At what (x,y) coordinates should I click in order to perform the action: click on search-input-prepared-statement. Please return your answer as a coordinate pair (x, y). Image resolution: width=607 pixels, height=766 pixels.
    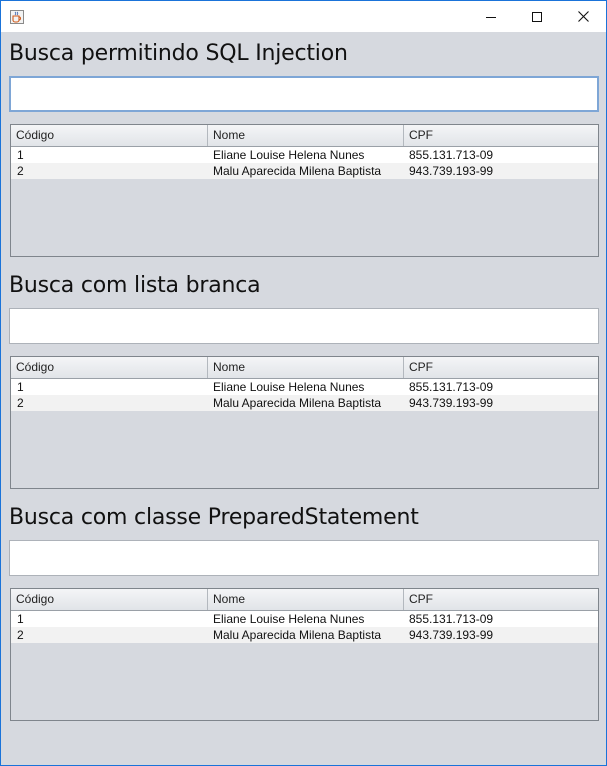
    Looking at the image, I should click on (304, 558).